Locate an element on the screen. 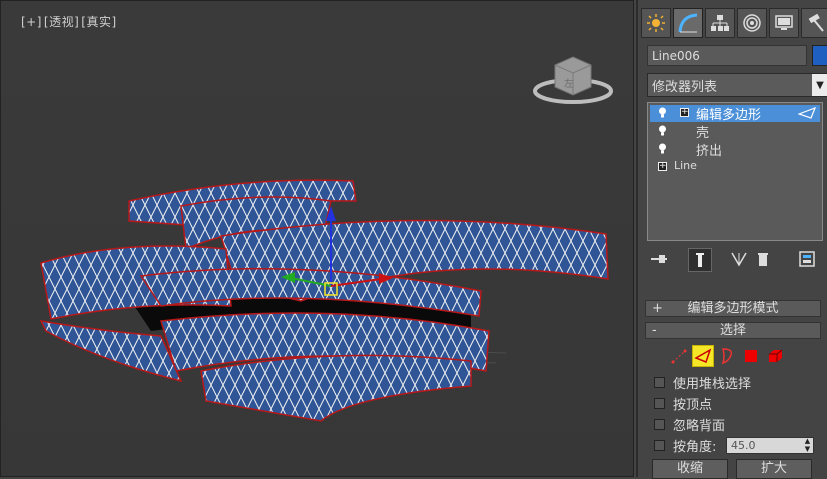 The width and height of the screenshot is (827, 479). chevron-down-icon: ▼ is located at coordinates (819, 85).